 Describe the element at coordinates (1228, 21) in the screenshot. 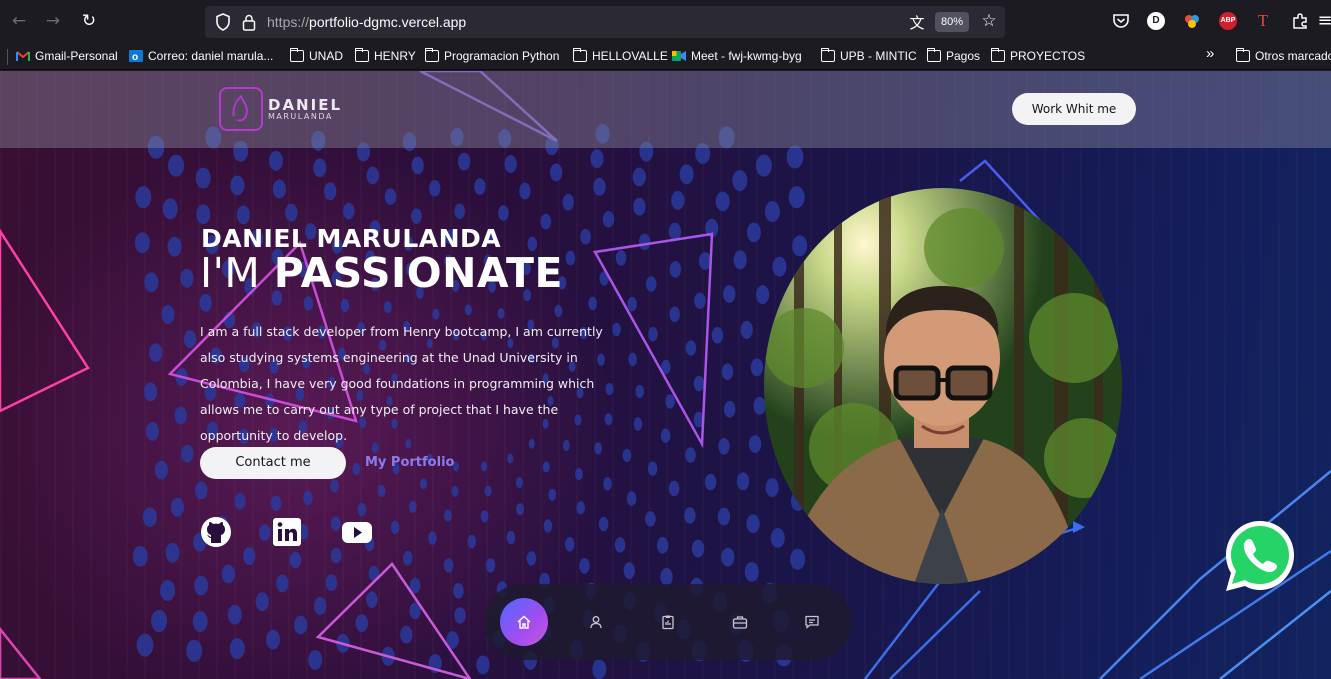

I see `adblock-plus-icon: ABP` at that location.